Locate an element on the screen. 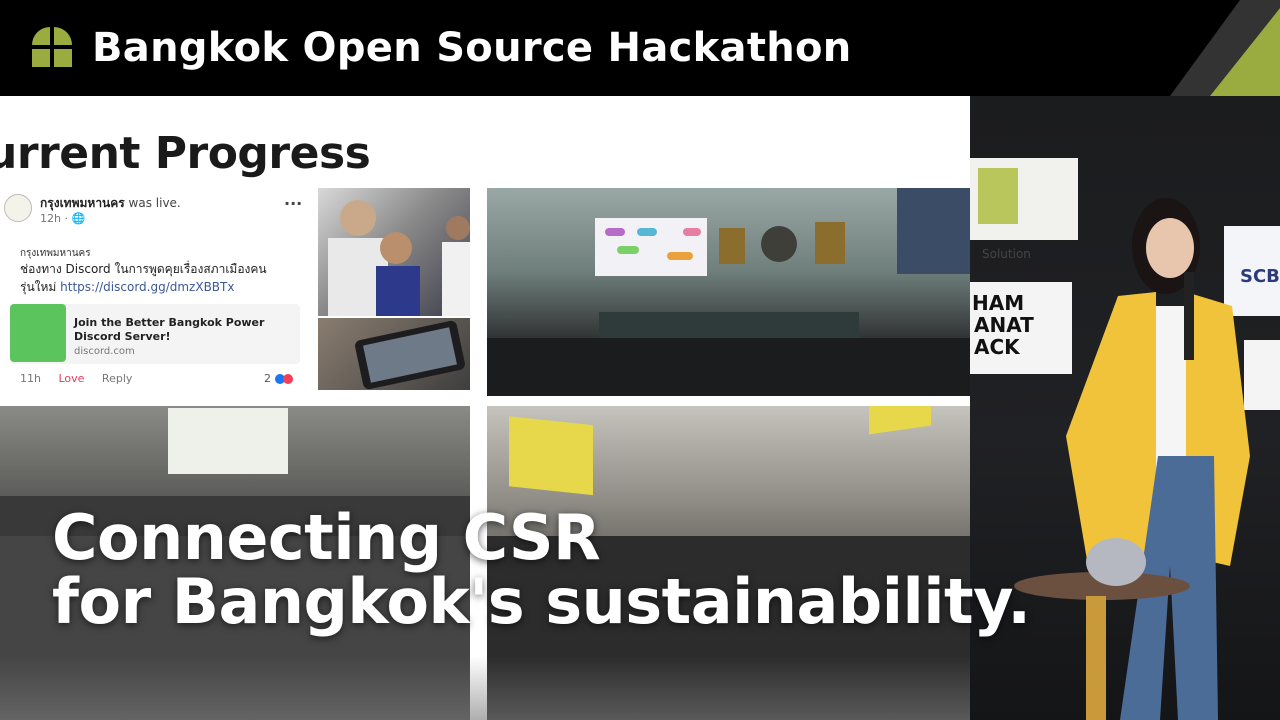  corner-stripe-decoration is located at coordinates (1225, 48).